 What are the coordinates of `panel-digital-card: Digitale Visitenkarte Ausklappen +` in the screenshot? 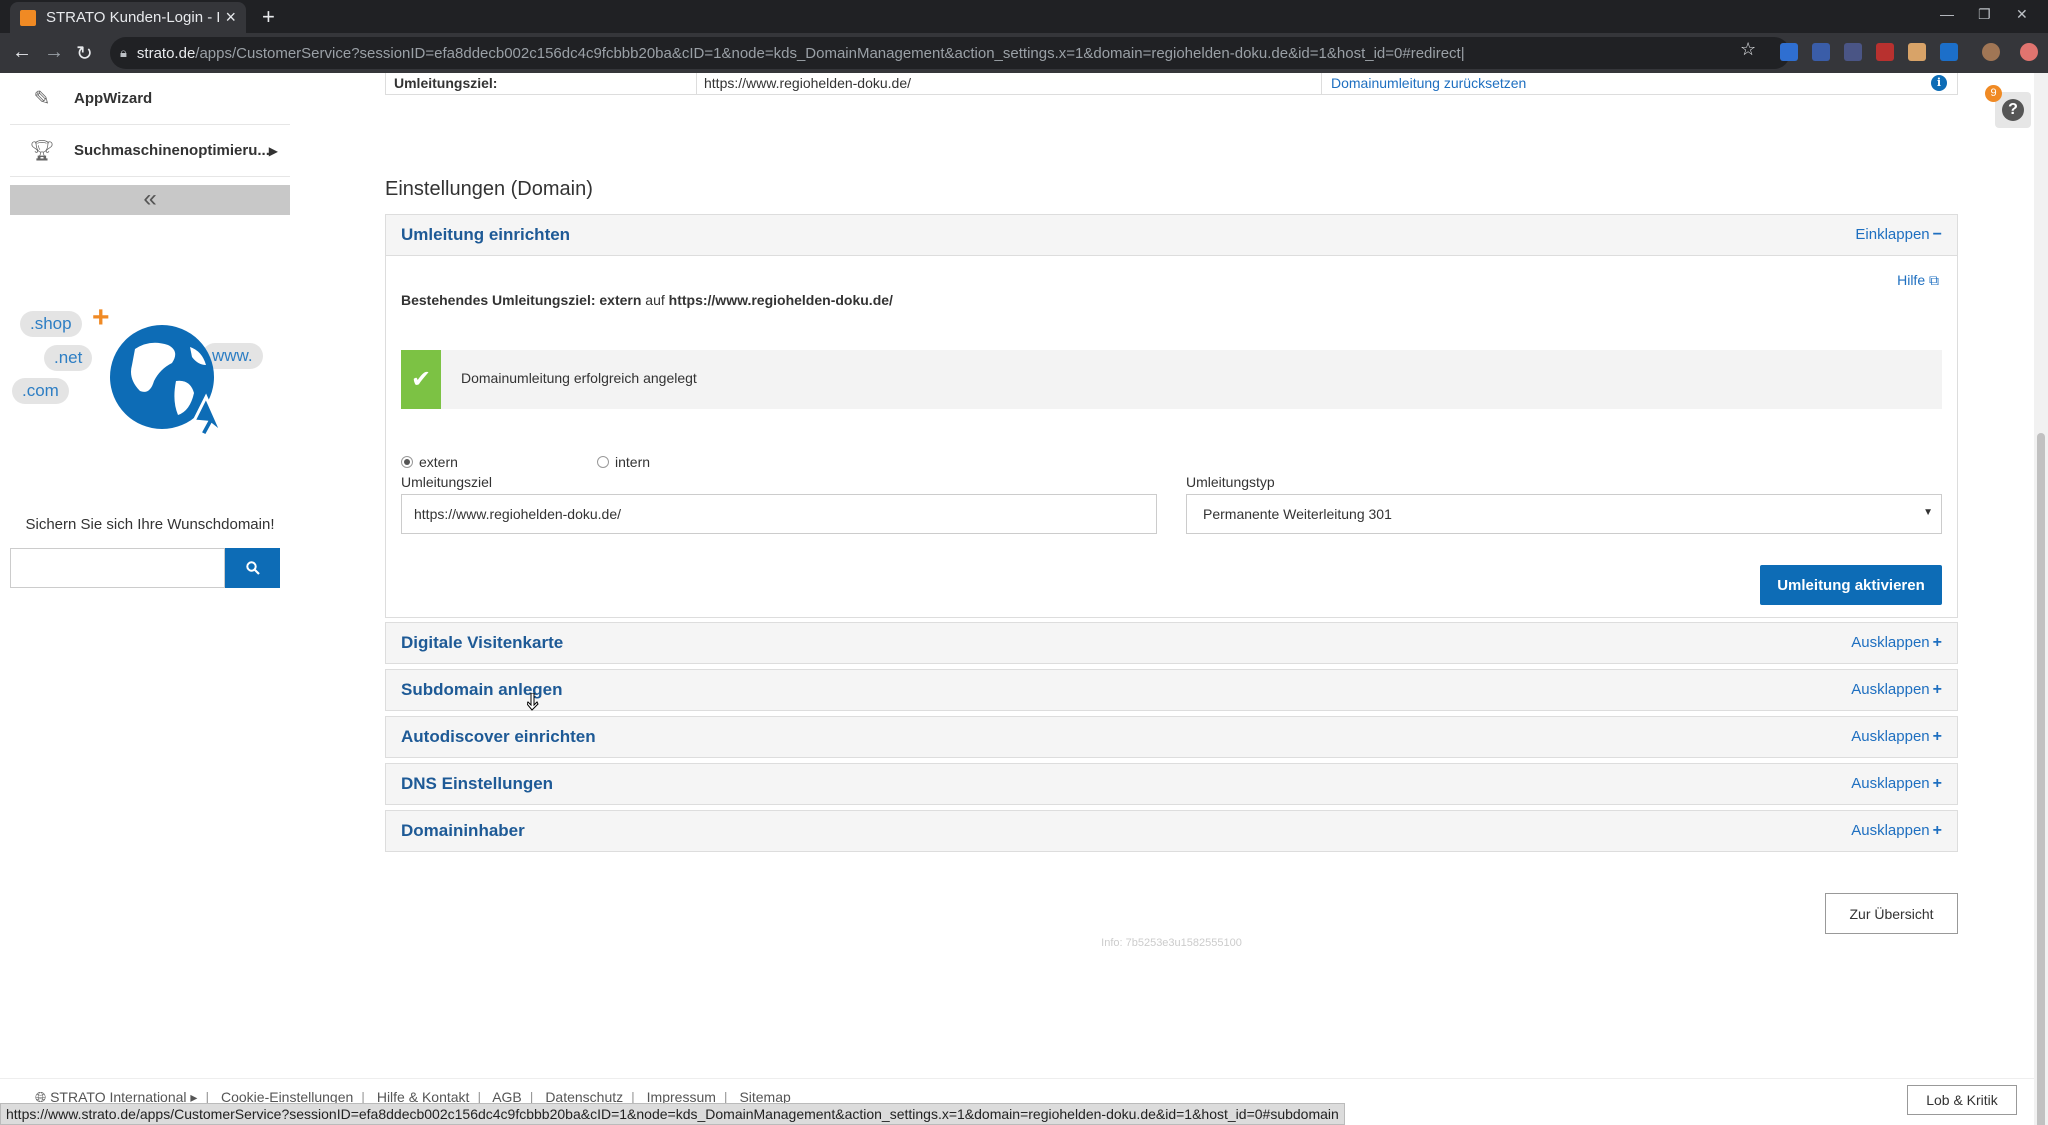 It's located at (1171, 643).